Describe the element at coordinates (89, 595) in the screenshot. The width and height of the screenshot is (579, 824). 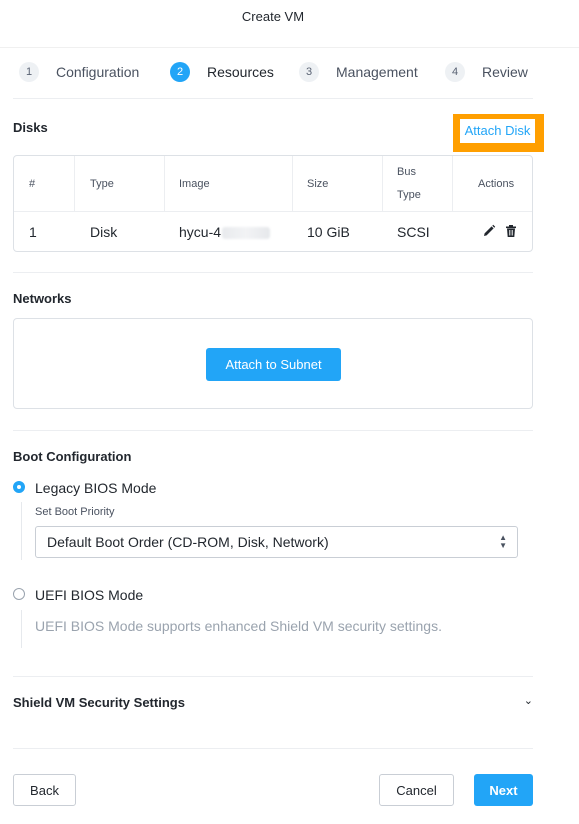
I see `uefi-bios-label: UEFI BIOS Mode` at that location.